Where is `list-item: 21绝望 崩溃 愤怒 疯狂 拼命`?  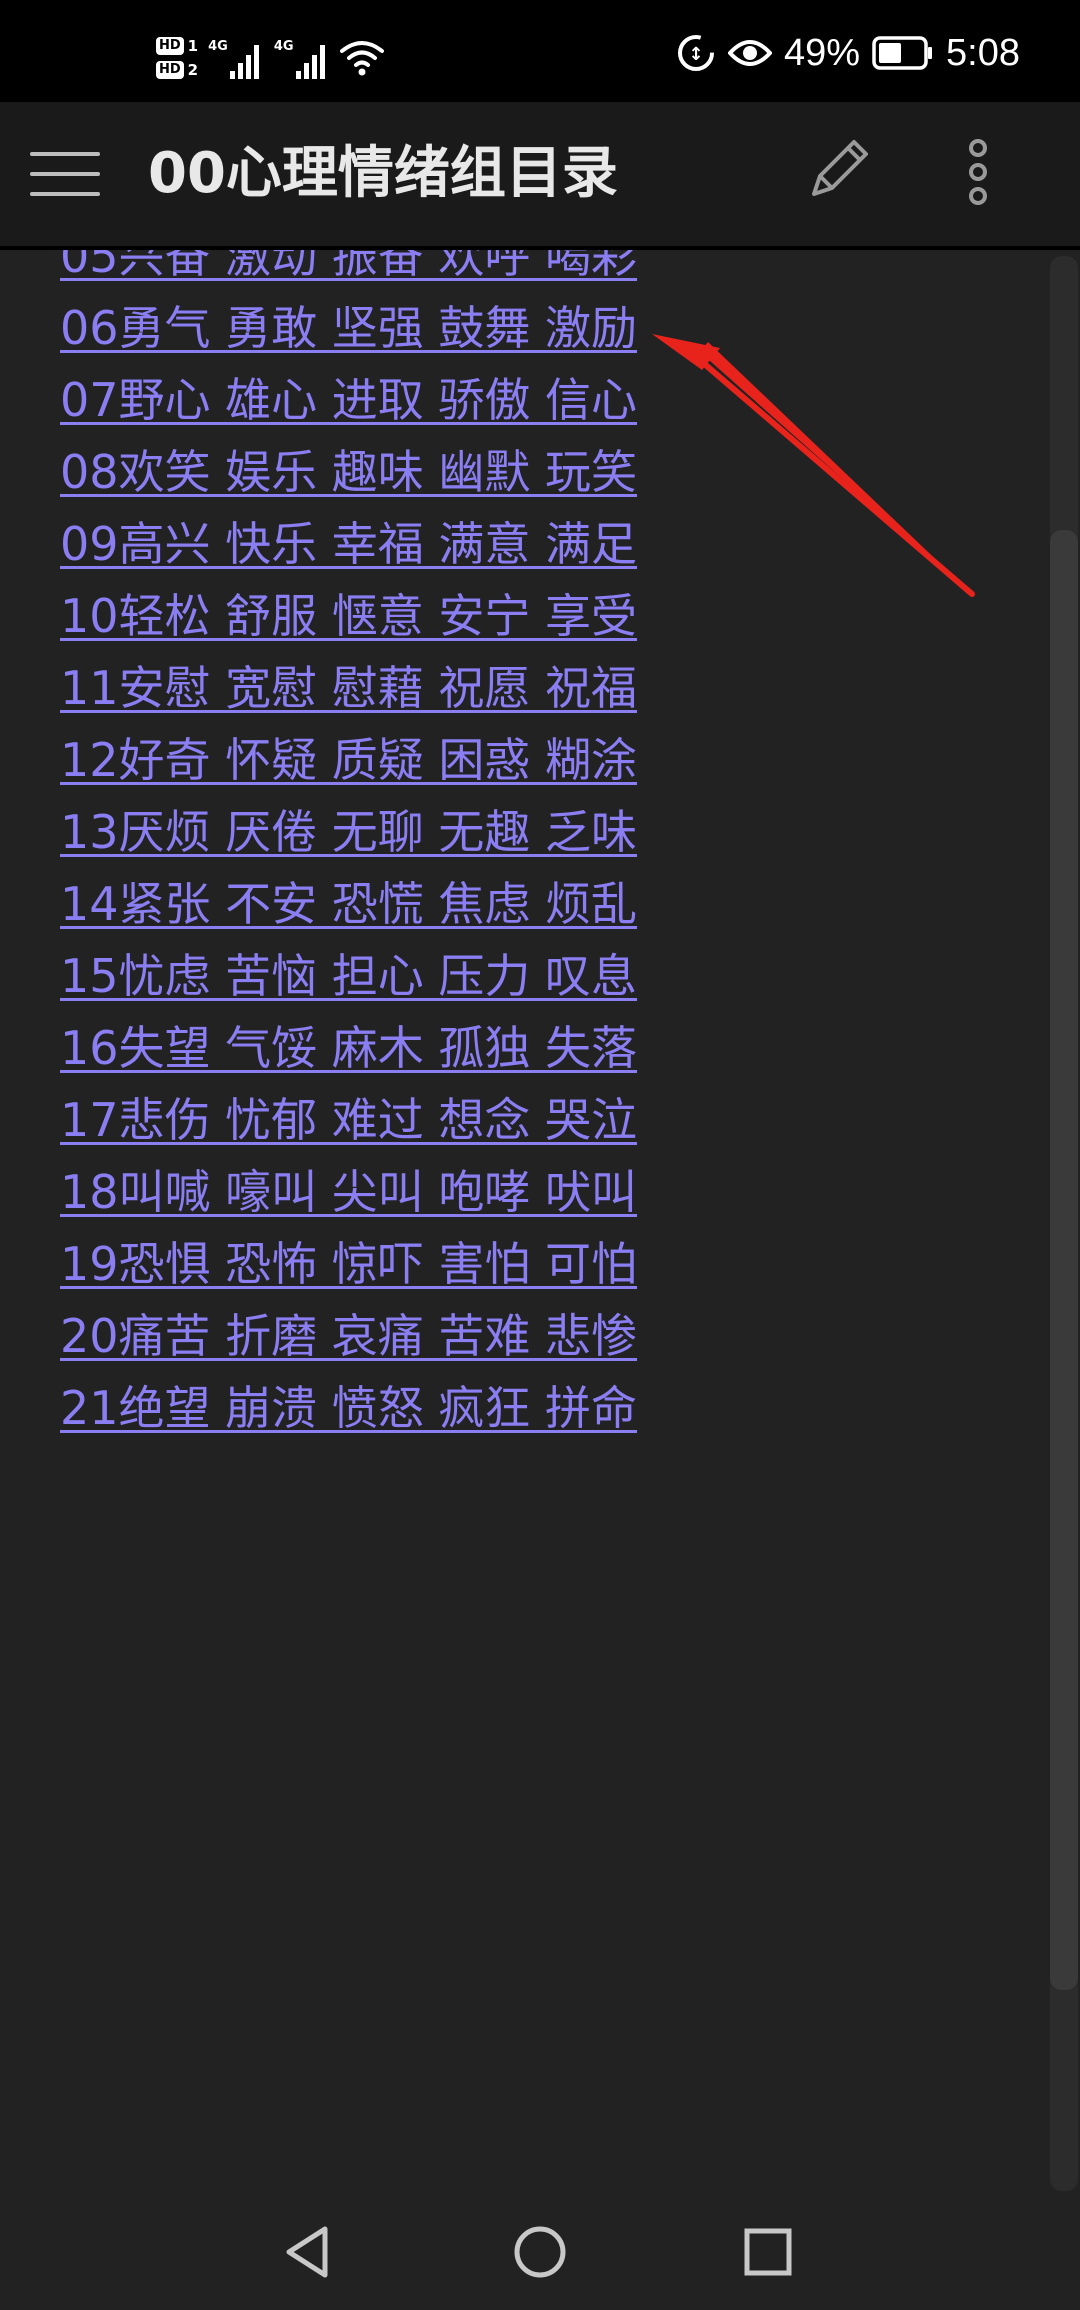
list-item: 21绝望 崩溃 愤怒 疯狂 拼命 is located at coordinates (348, 1408).